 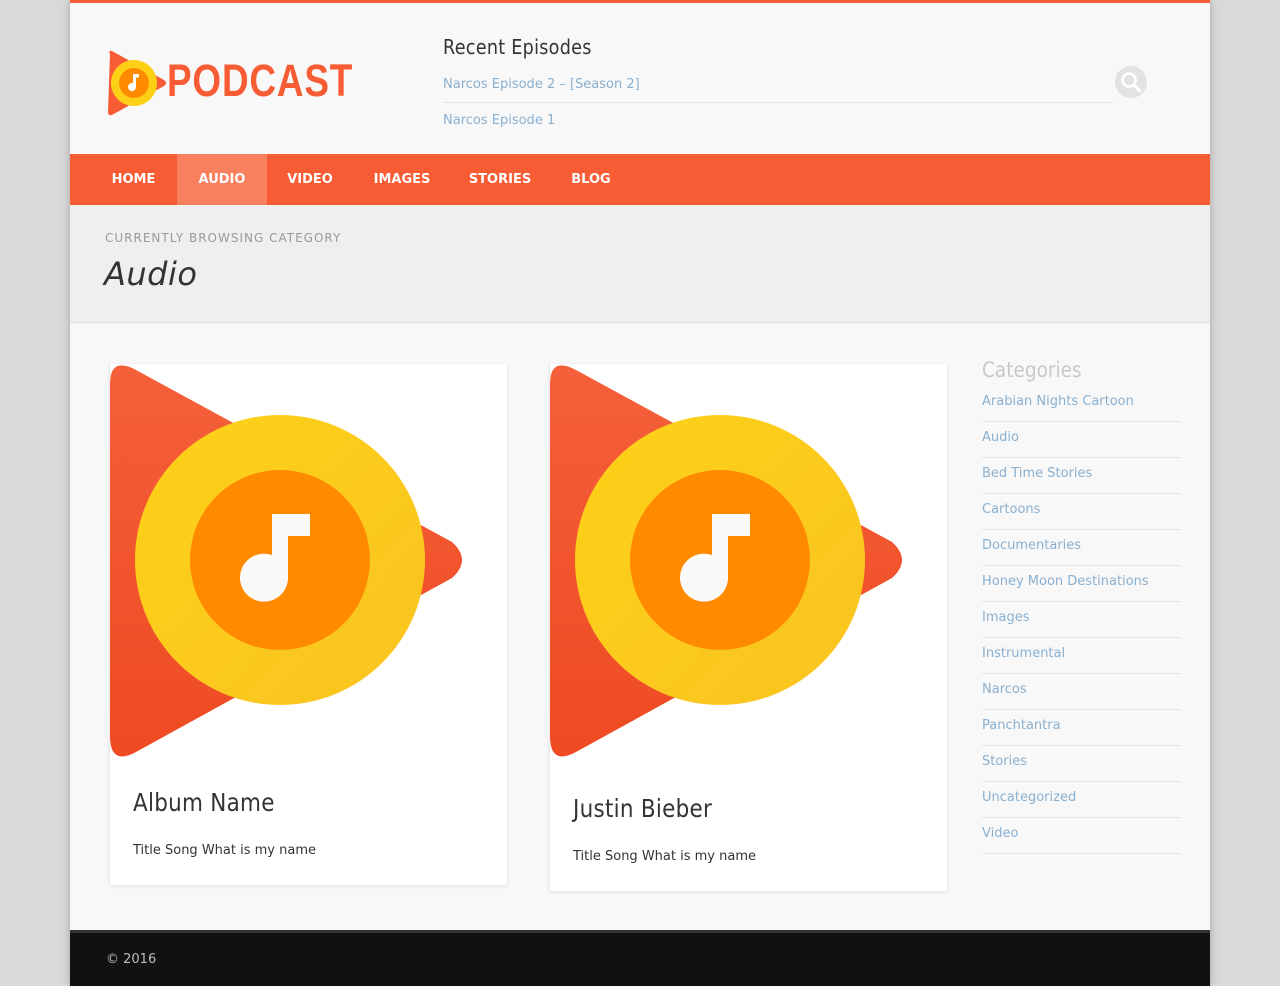 I want to click on recent-episodes-title: Recent Episodes, so click(x=517, y=47).